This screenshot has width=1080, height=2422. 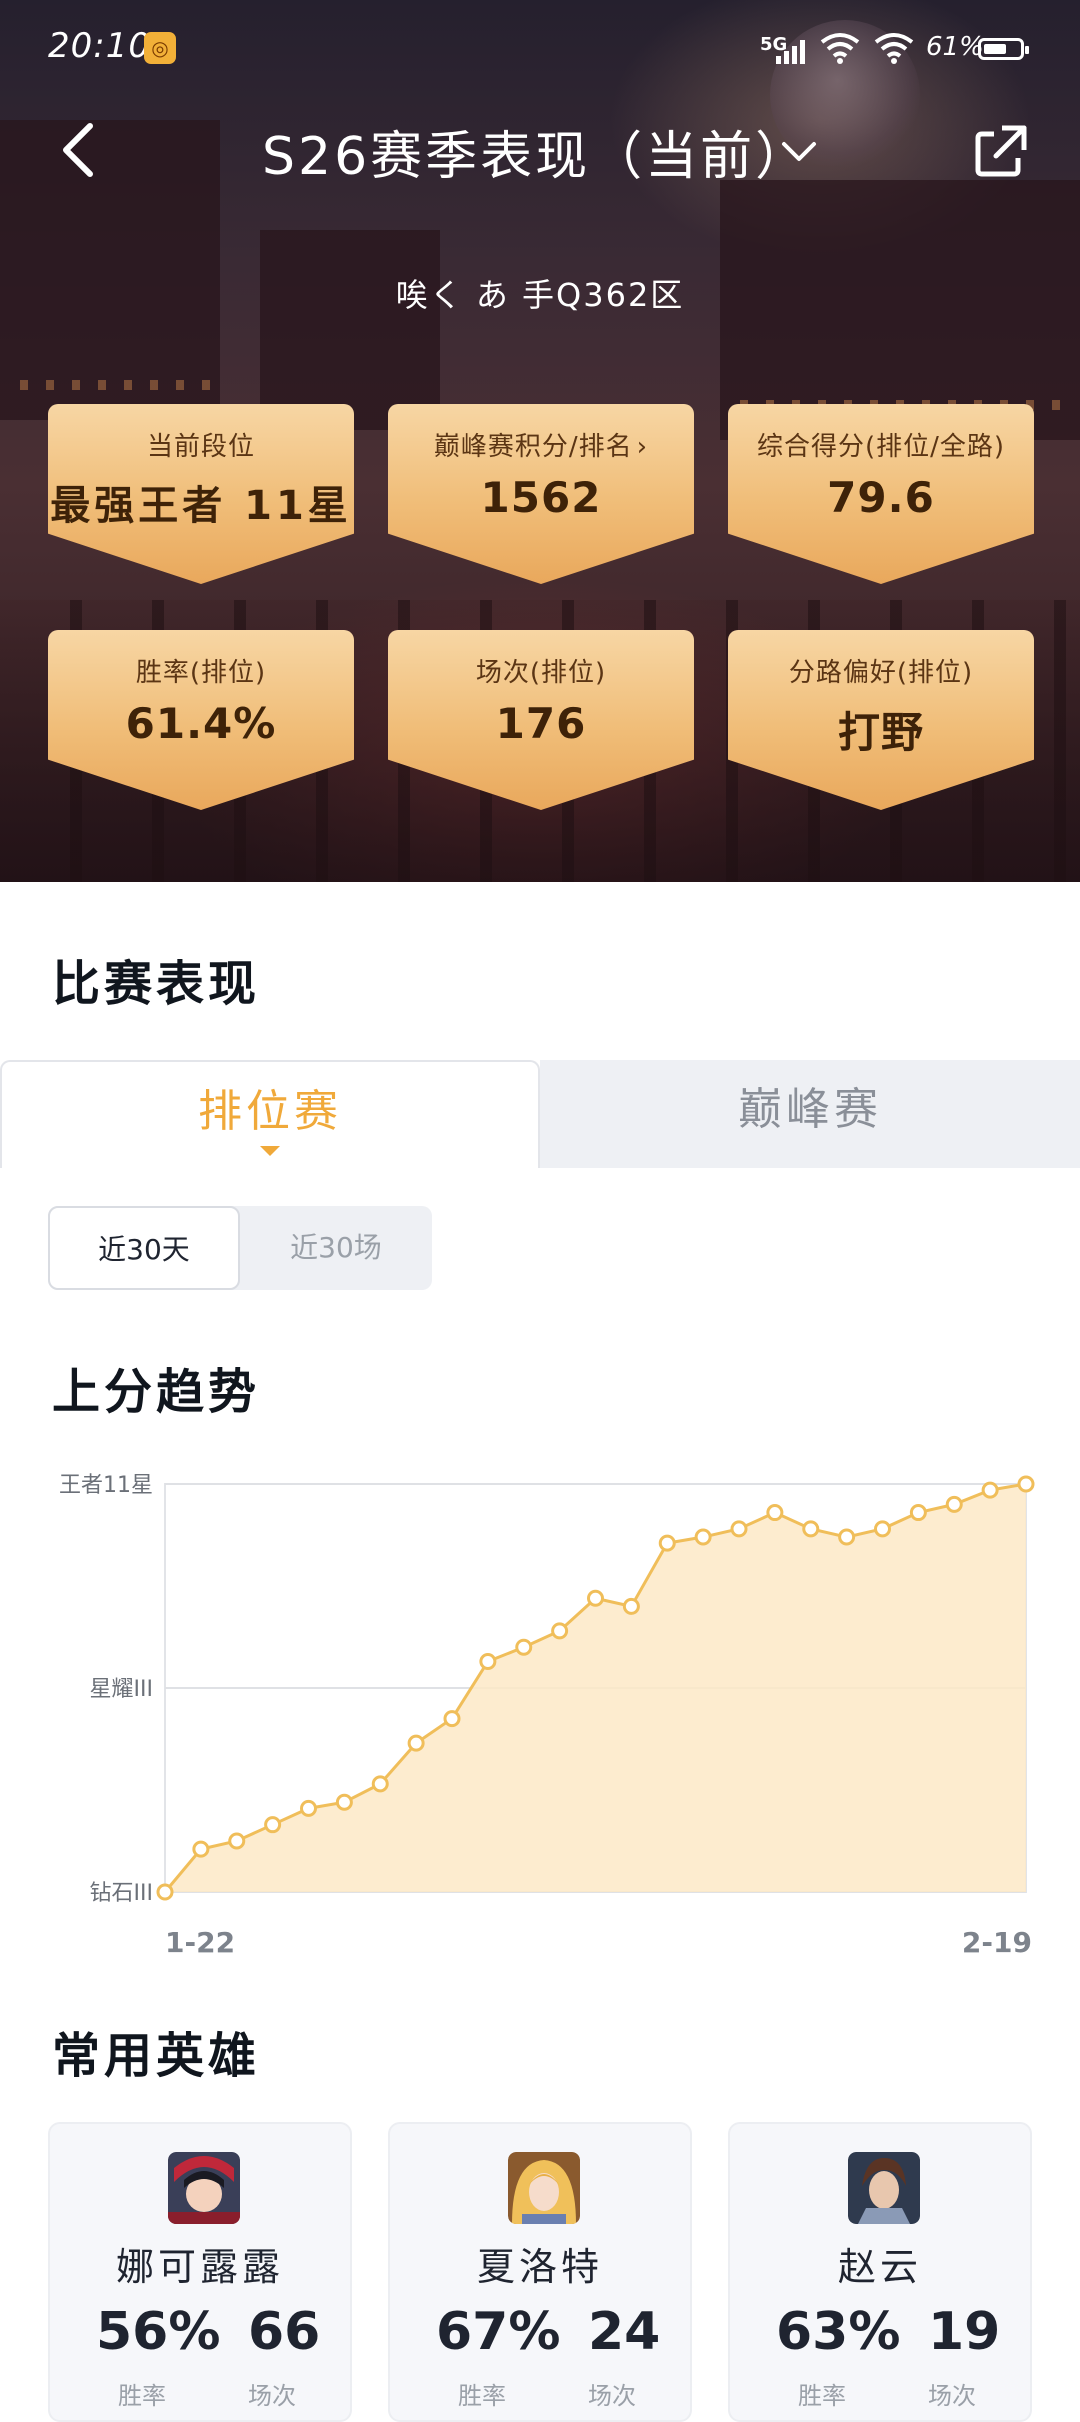 I want to click on stat-label: 巅峰赛积分/排名 ›, so click(x=541, y=447).